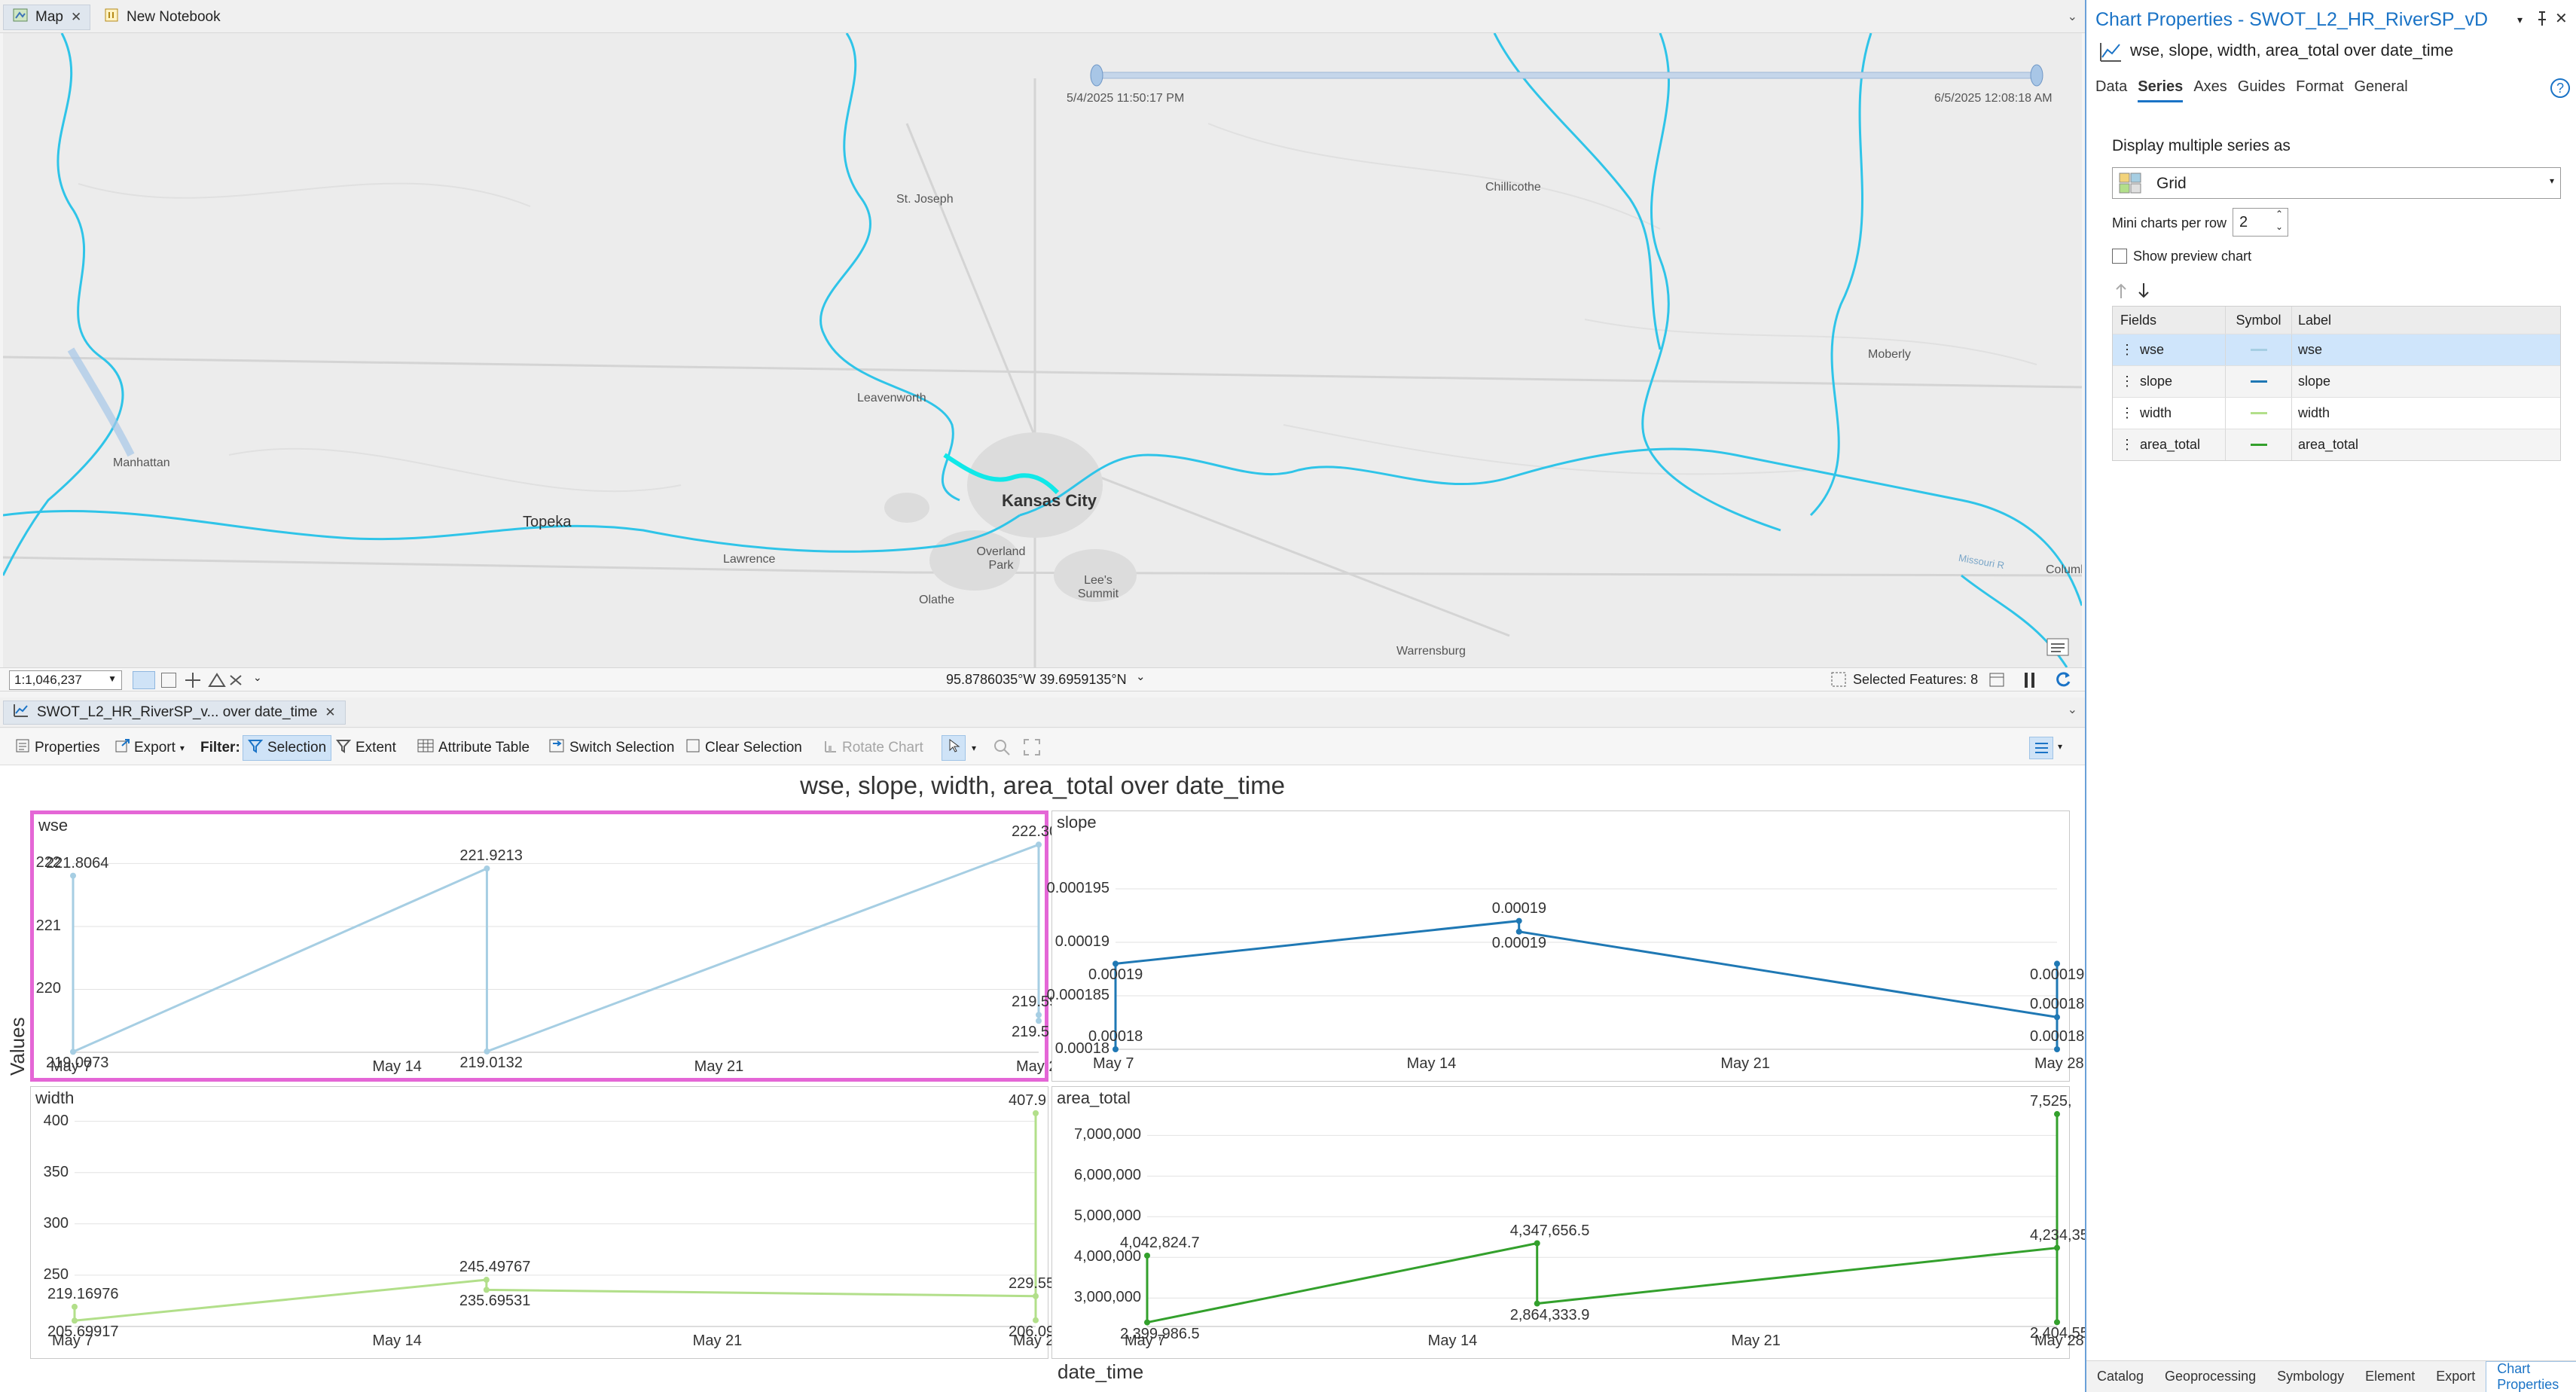 The width and height of the screenshot is (2576, 1392). Describe the element at coordinates (2170, 223) in the screenshot. I see `mini-charts-label: Mini charts per row` at that location.